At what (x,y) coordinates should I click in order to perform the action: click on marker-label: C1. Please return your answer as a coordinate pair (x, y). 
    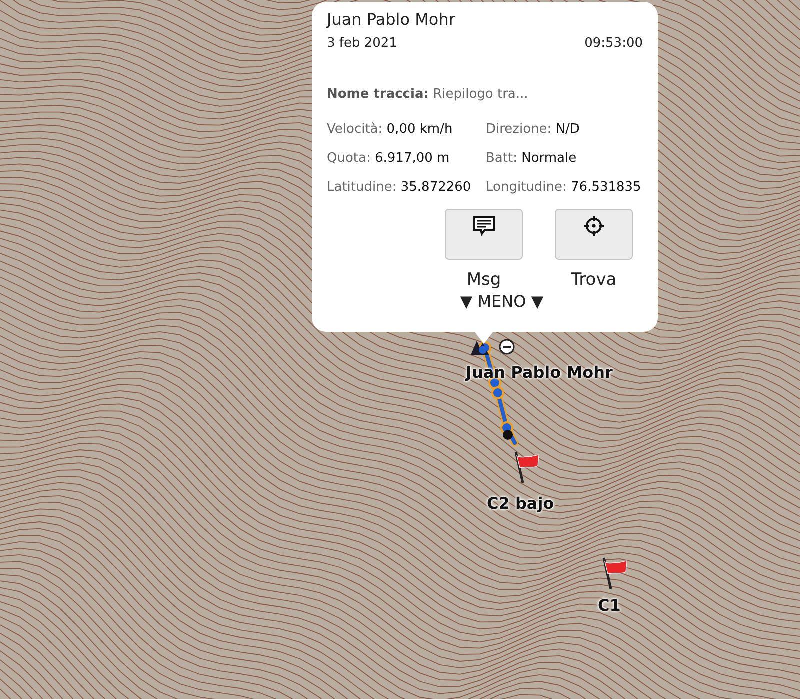
    Looking at the image, I should click on (609, 605).